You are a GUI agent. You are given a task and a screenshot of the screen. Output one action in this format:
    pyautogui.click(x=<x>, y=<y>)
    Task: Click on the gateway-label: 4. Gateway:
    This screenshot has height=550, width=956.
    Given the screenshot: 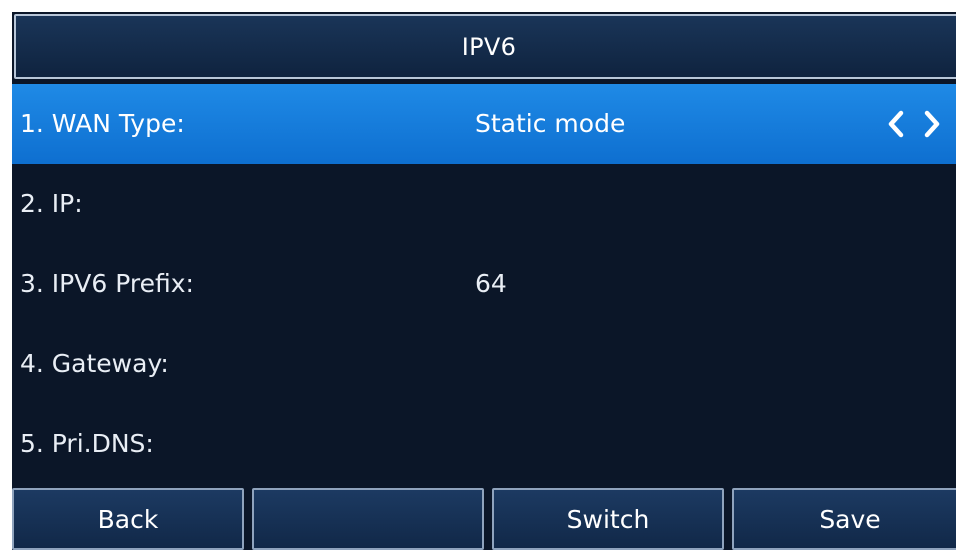 What is the action you would take?
    pyautogui.click(x=94, y=363)
    